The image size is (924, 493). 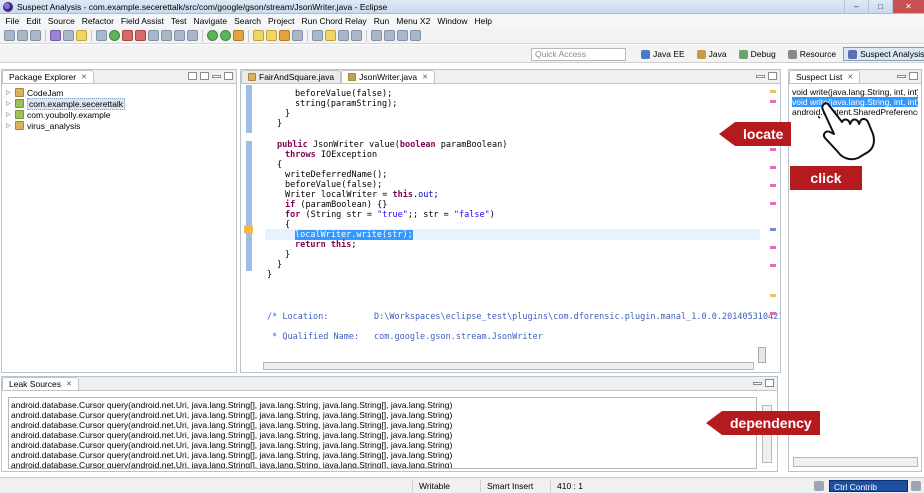 What do you see at coordinates (413, 21) in the screenshot?
I see `menu-menu-x2: Menu X2` at bounding box center [413, 21].